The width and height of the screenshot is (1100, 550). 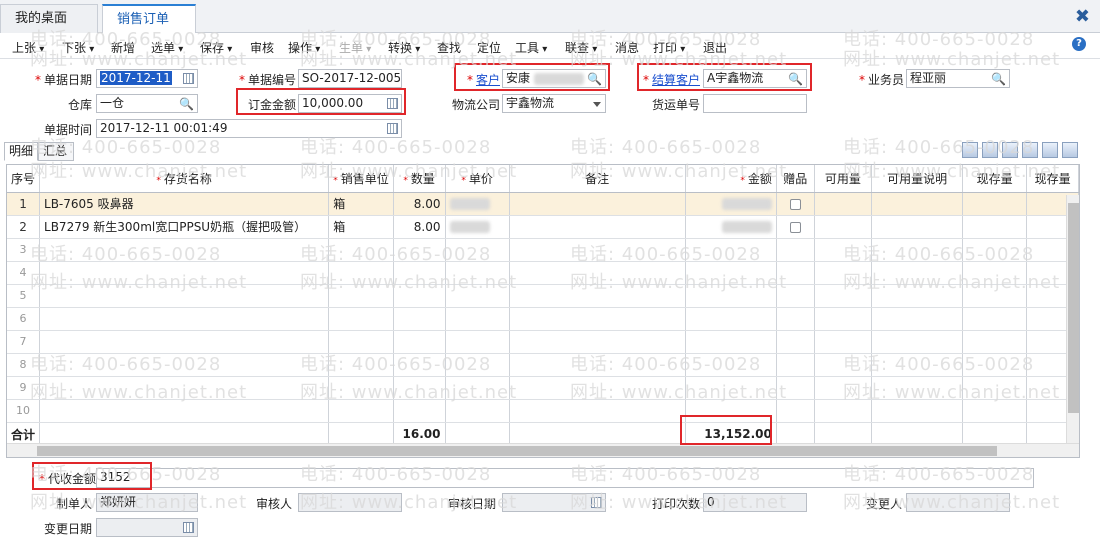 I want to click on menu-item: 消息, so click(x=627, y=47).